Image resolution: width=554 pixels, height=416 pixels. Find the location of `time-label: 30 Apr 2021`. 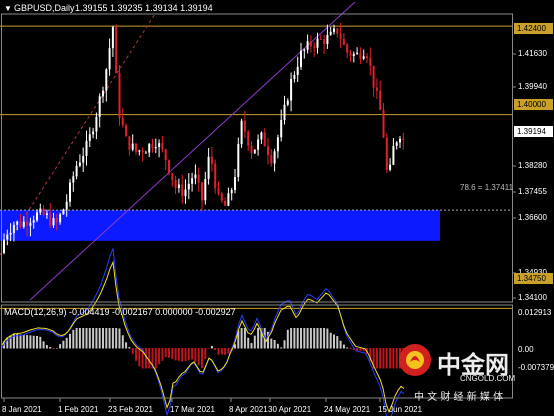

time-label: 30 Apr 2021 is located at coordinates (290, 409).